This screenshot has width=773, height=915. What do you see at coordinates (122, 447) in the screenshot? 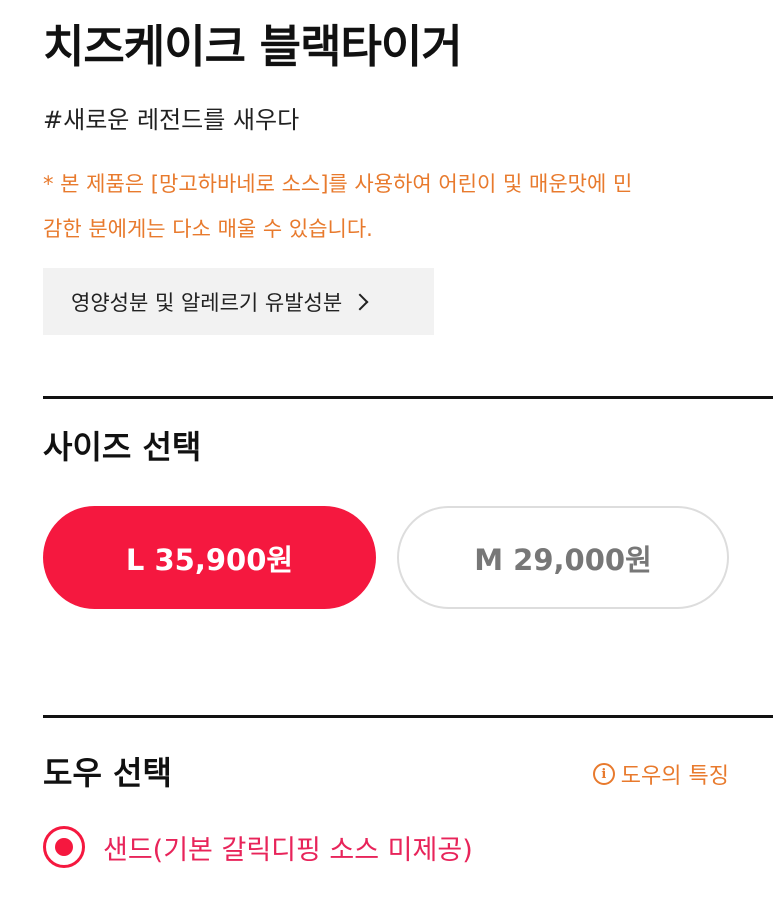
I see `size-section-title: 사이즈 선택` at bounding box center [122, 447].